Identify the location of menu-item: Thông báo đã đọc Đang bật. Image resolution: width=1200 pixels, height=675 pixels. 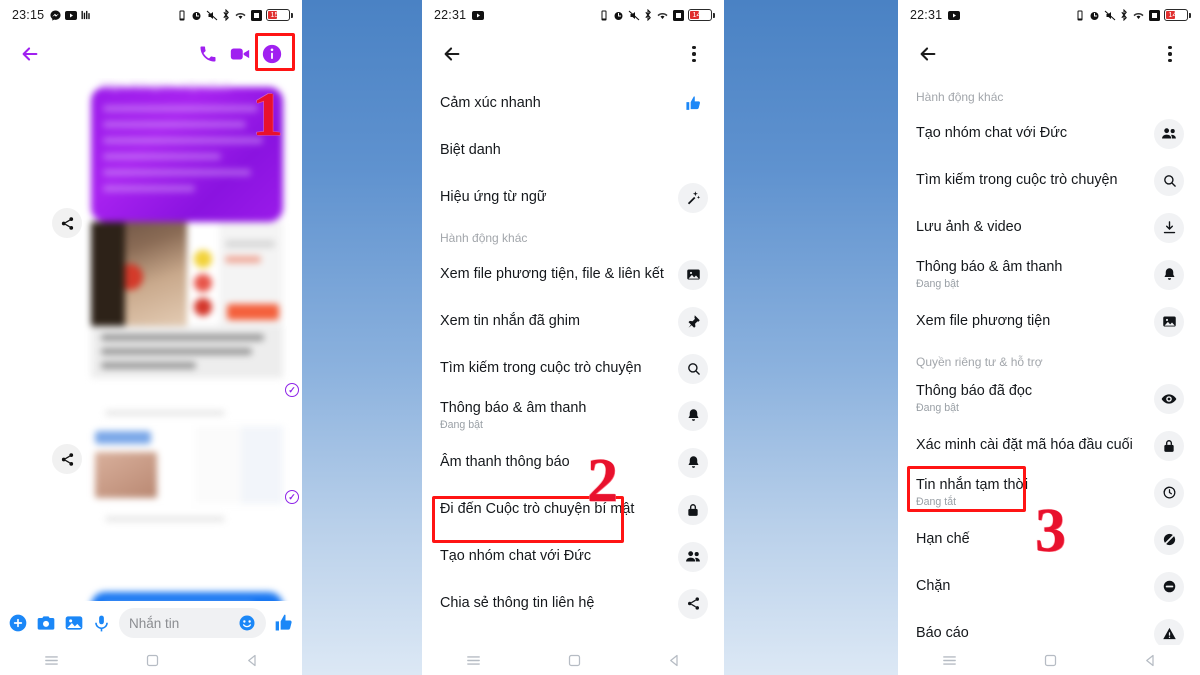
(1049, 398).